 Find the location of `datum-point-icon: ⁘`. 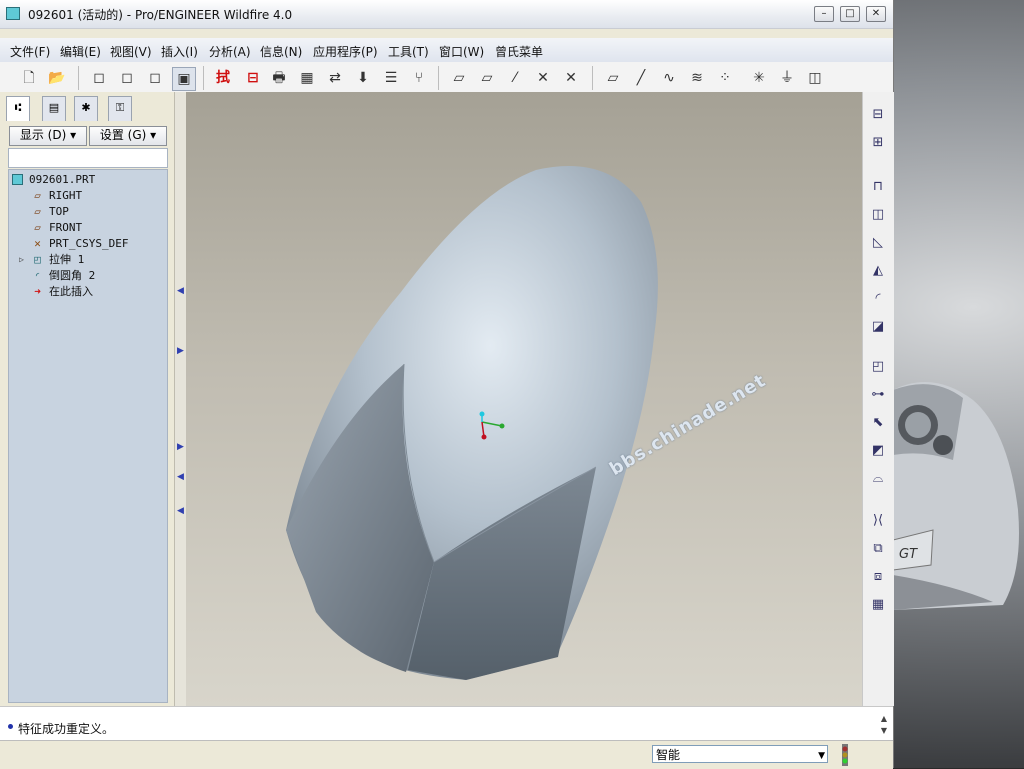

datum-point-icon: ⁘ is located at coordinates (725, 78).